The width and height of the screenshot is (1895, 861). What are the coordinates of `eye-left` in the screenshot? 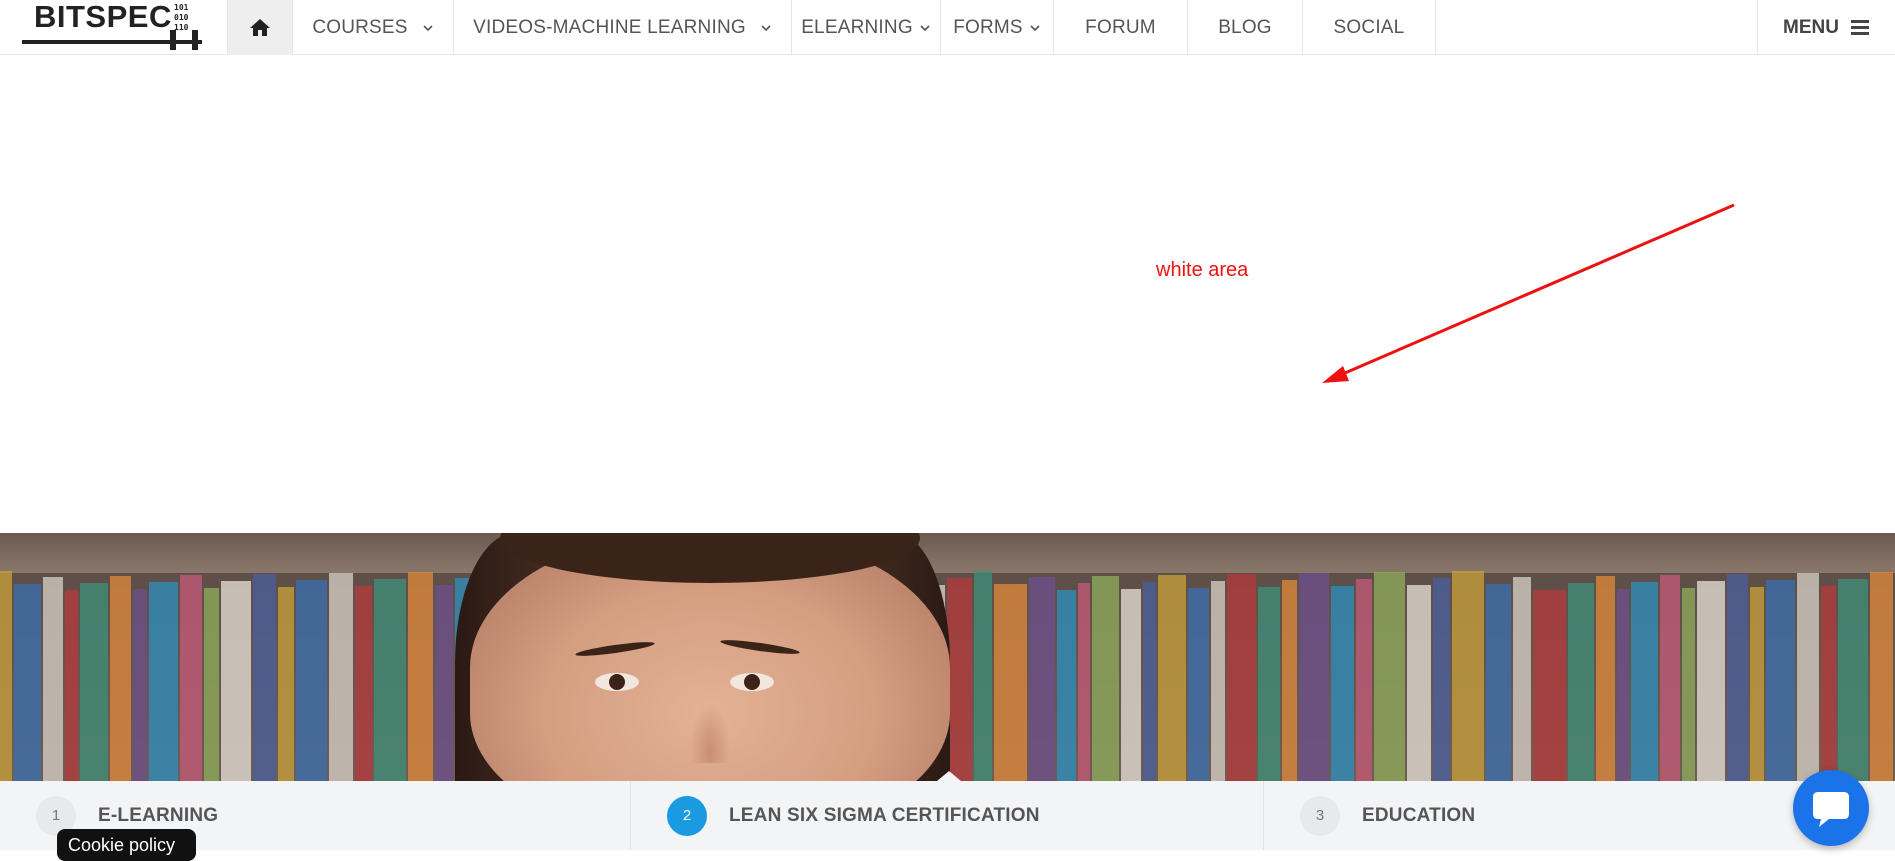 It's located at (617, 682).